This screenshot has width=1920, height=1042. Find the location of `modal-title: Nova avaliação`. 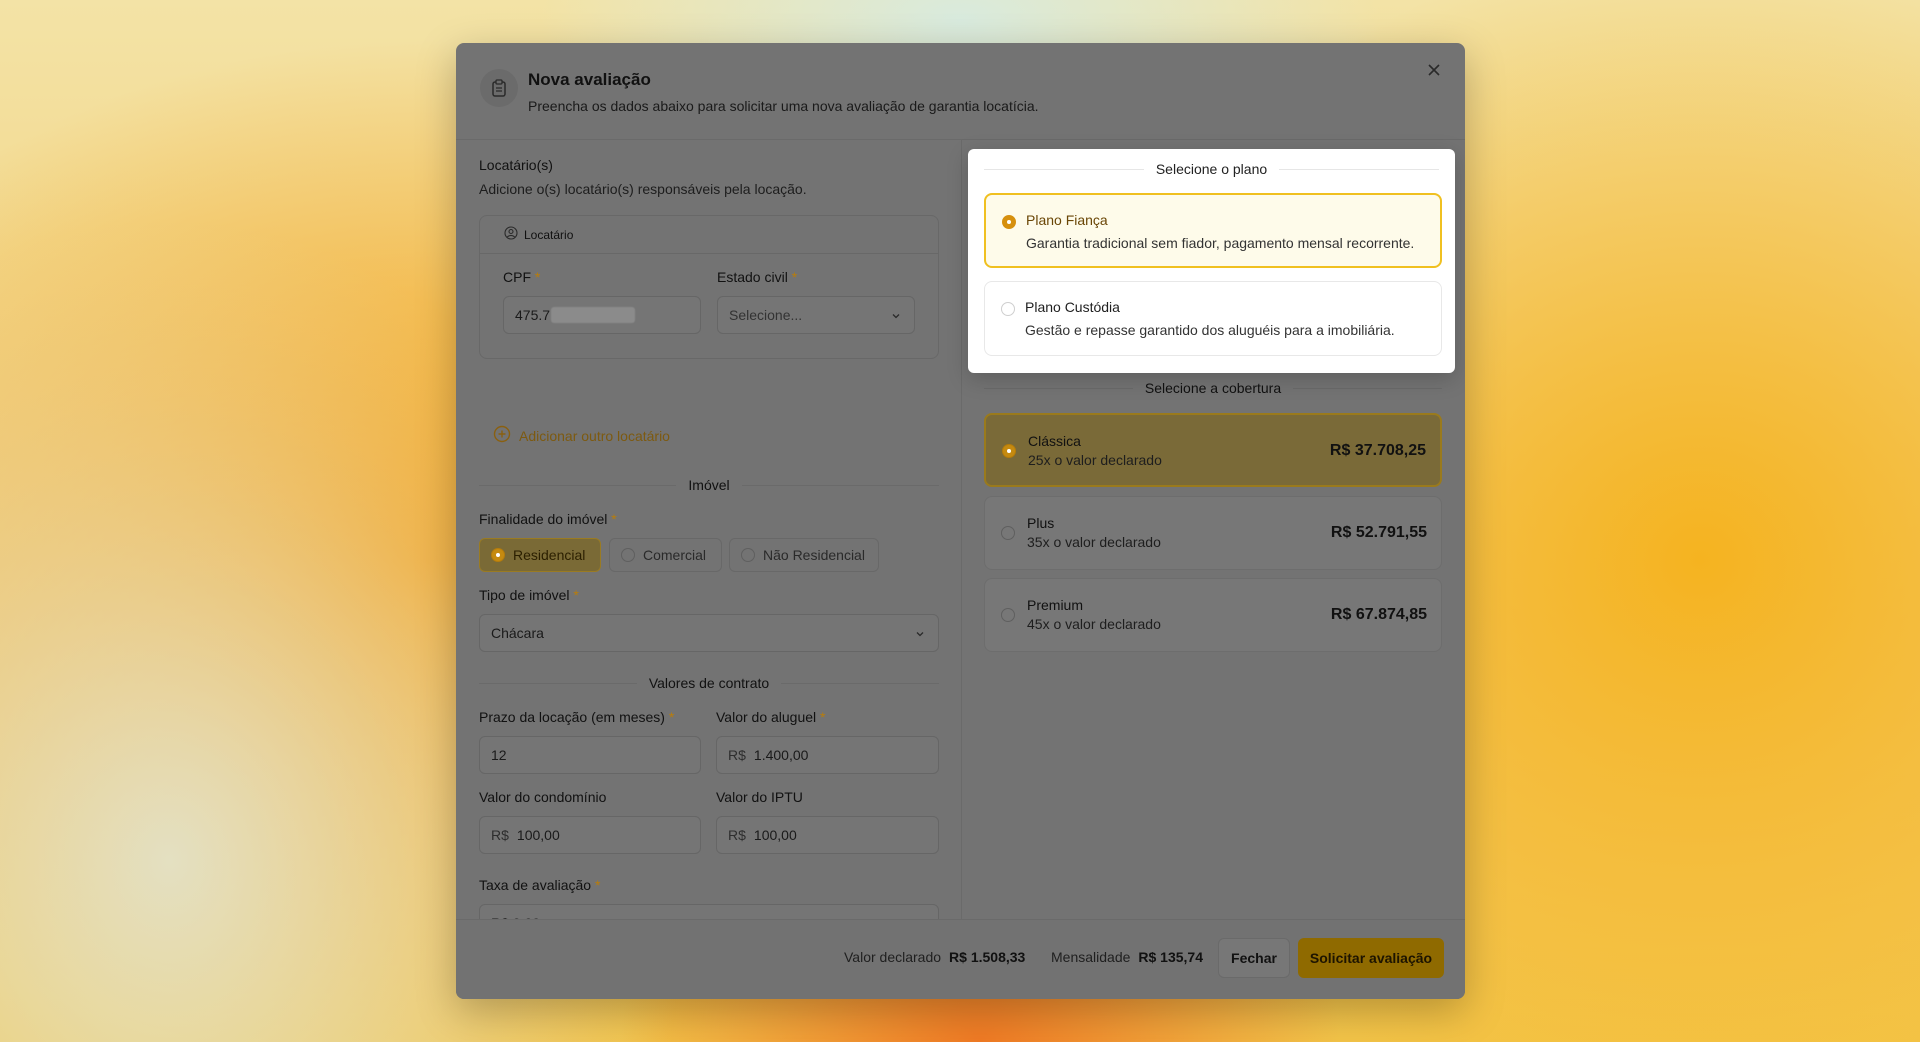

modal-title: Nova avaliação is located at coordinates (589, 79).